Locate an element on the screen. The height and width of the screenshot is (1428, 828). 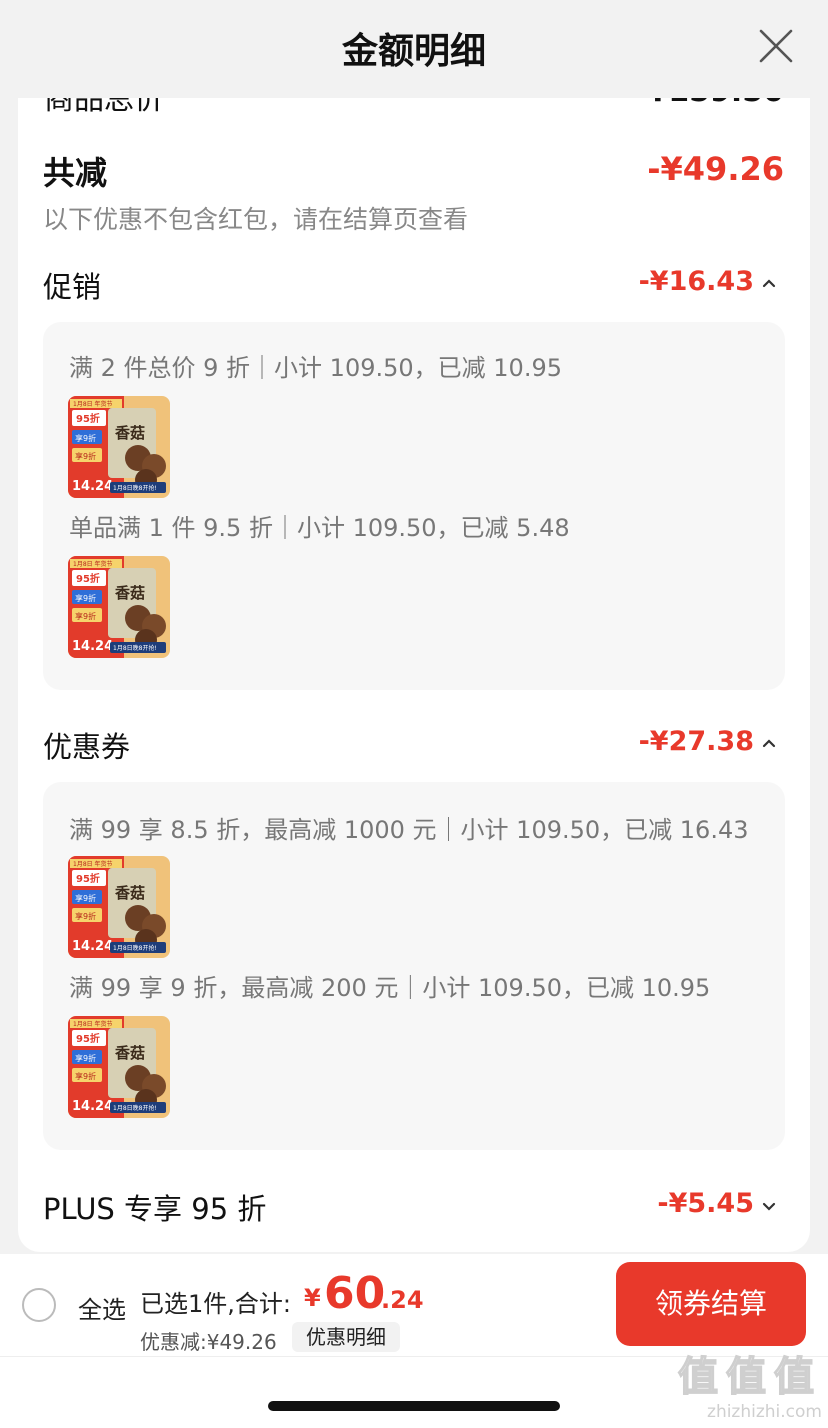
total-price-integer: 60 is located at coordinates (355, 1293).